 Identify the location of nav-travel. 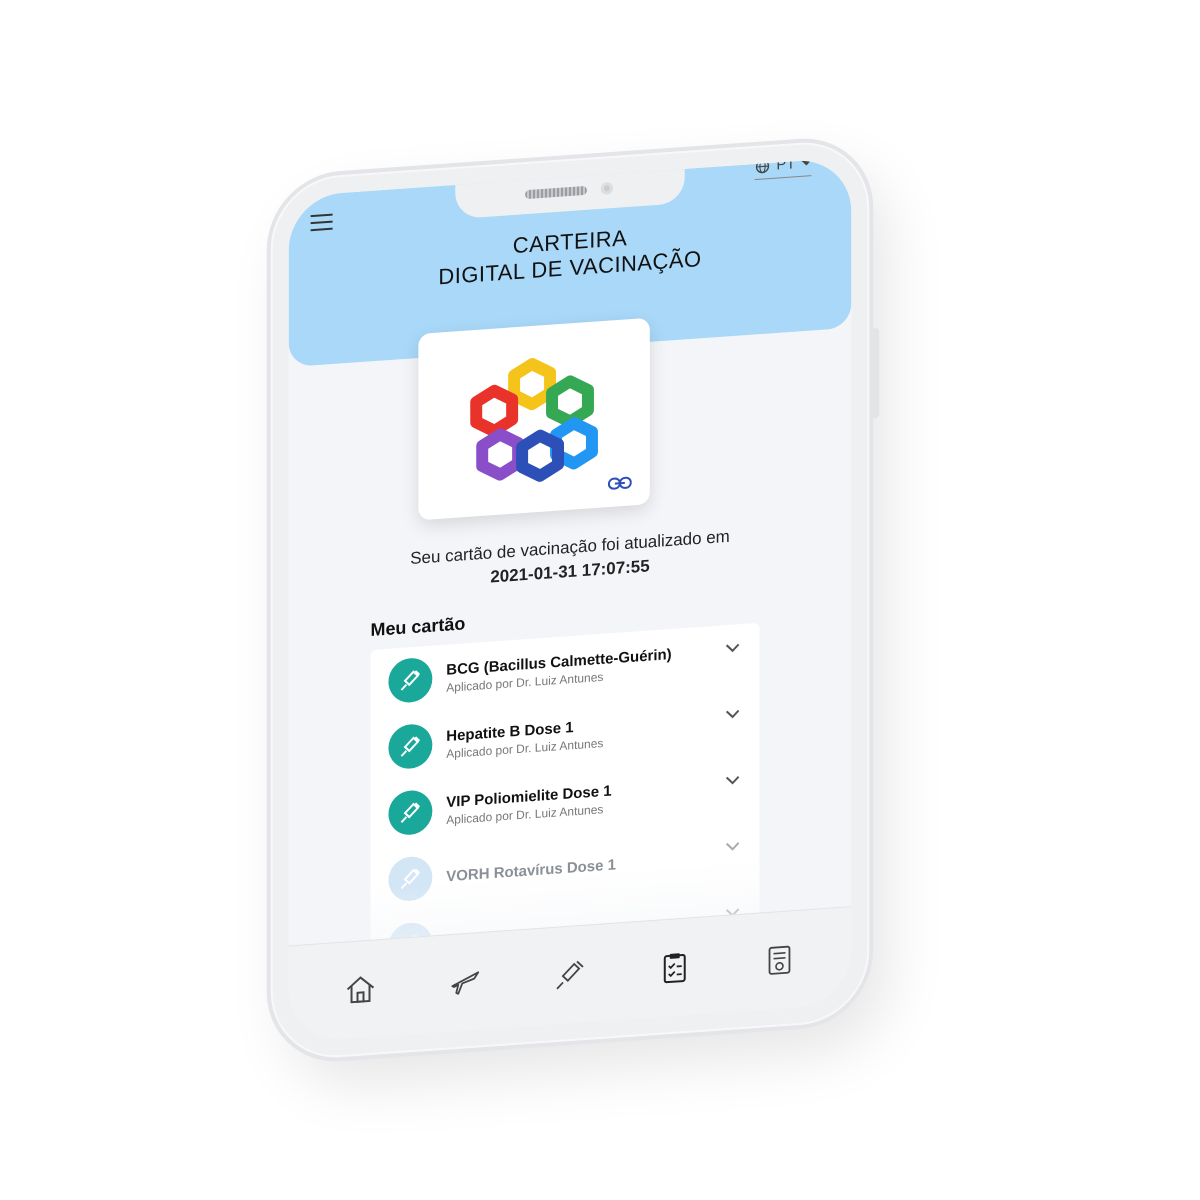
(465, 982).